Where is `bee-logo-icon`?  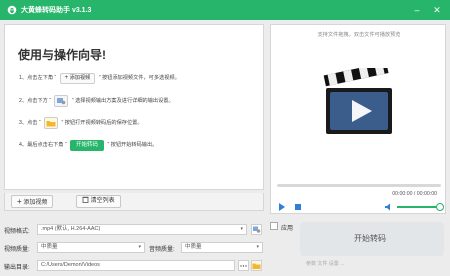 bee-logo-icon is located at coordinates (12, 10).